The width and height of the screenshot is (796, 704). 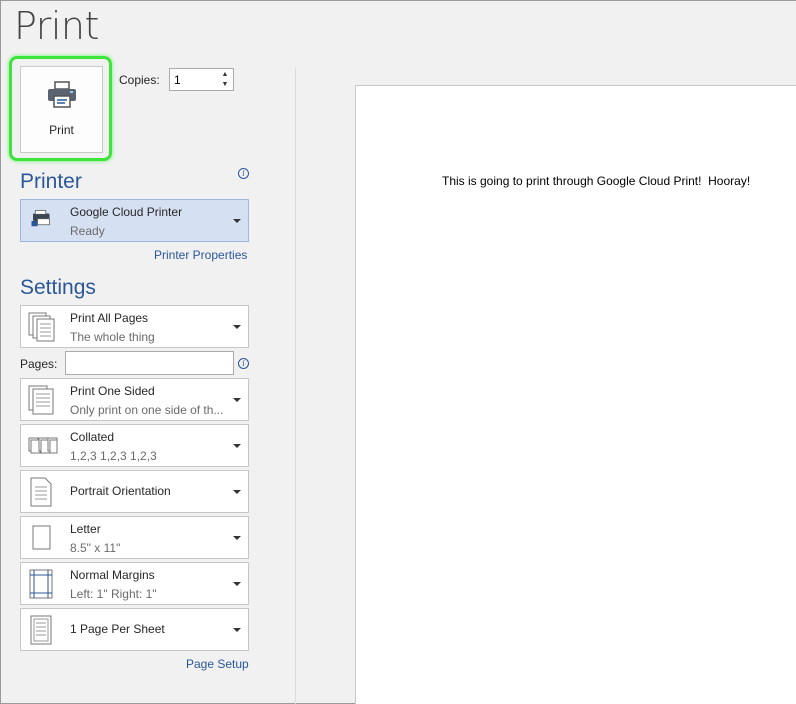 I want to click on setting-title: Letter, so click(x=85, y=529).